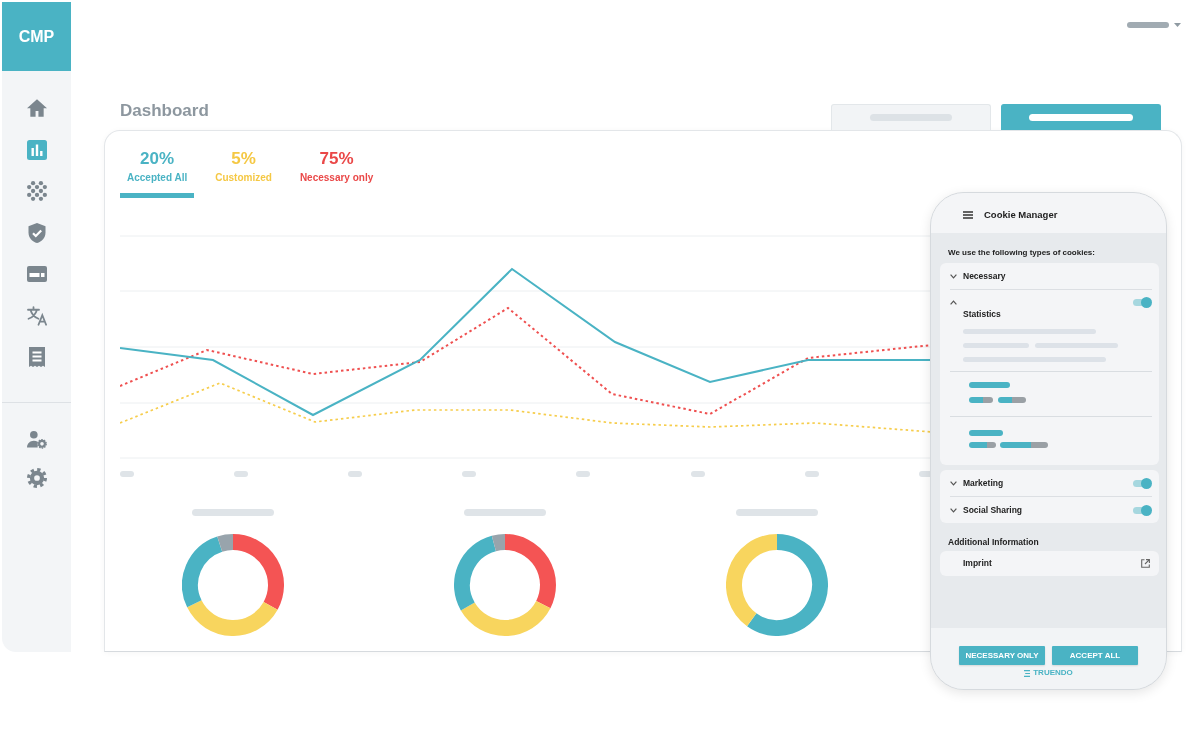  What do you see at coordinates (36, 232) in the screenshot?
I see `shield-check-icon` at bounding box center [36, 232].